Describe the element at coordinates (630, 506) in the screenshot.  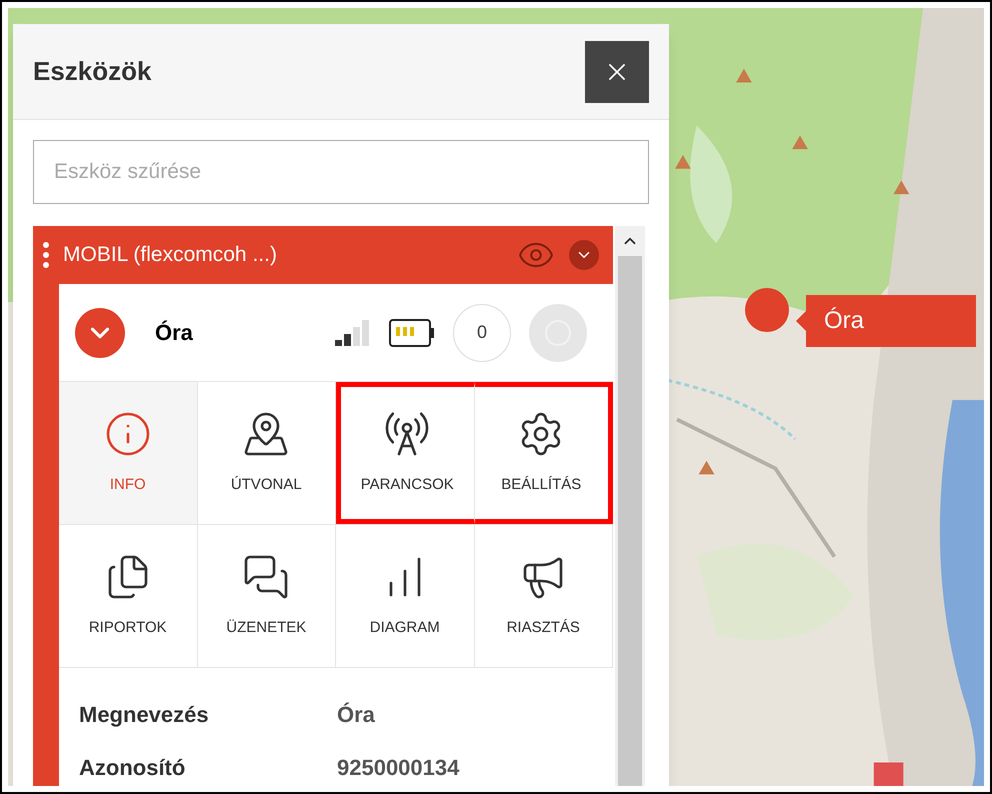
I see `scrollbar` at that location.